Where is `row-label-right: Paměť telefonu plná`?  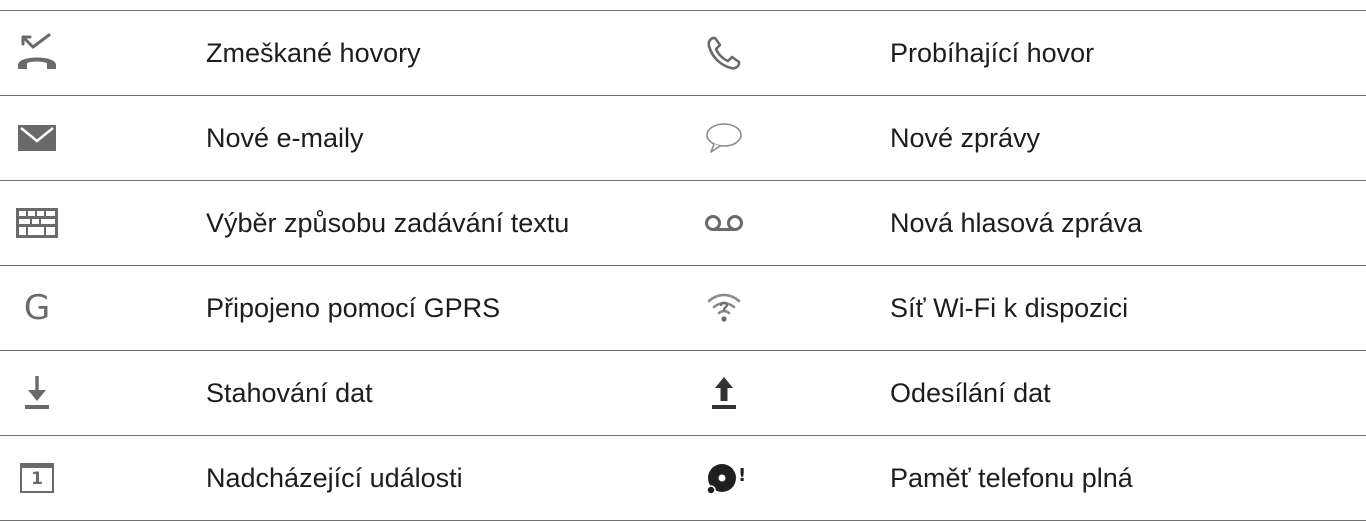 row-label-right: Paměť telefonu plná is located at coordinates (1011, 478).